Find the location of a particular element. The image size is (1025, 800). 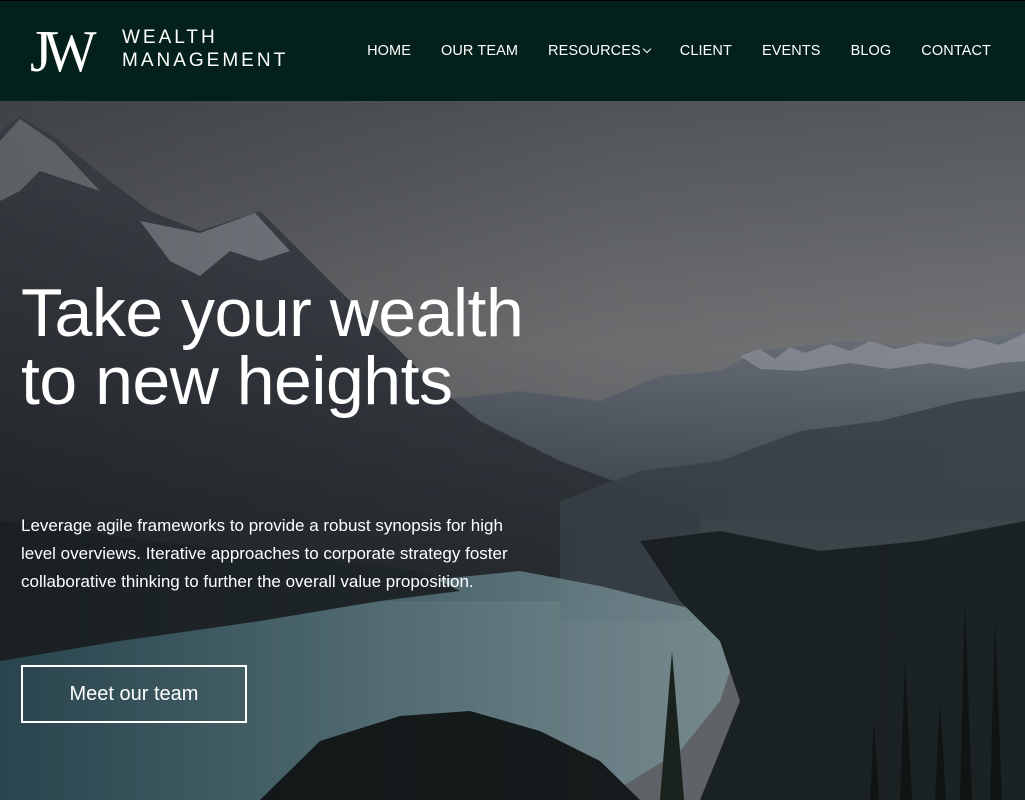

nav-item-label: CONTACT is located at coordinates (956, 51).